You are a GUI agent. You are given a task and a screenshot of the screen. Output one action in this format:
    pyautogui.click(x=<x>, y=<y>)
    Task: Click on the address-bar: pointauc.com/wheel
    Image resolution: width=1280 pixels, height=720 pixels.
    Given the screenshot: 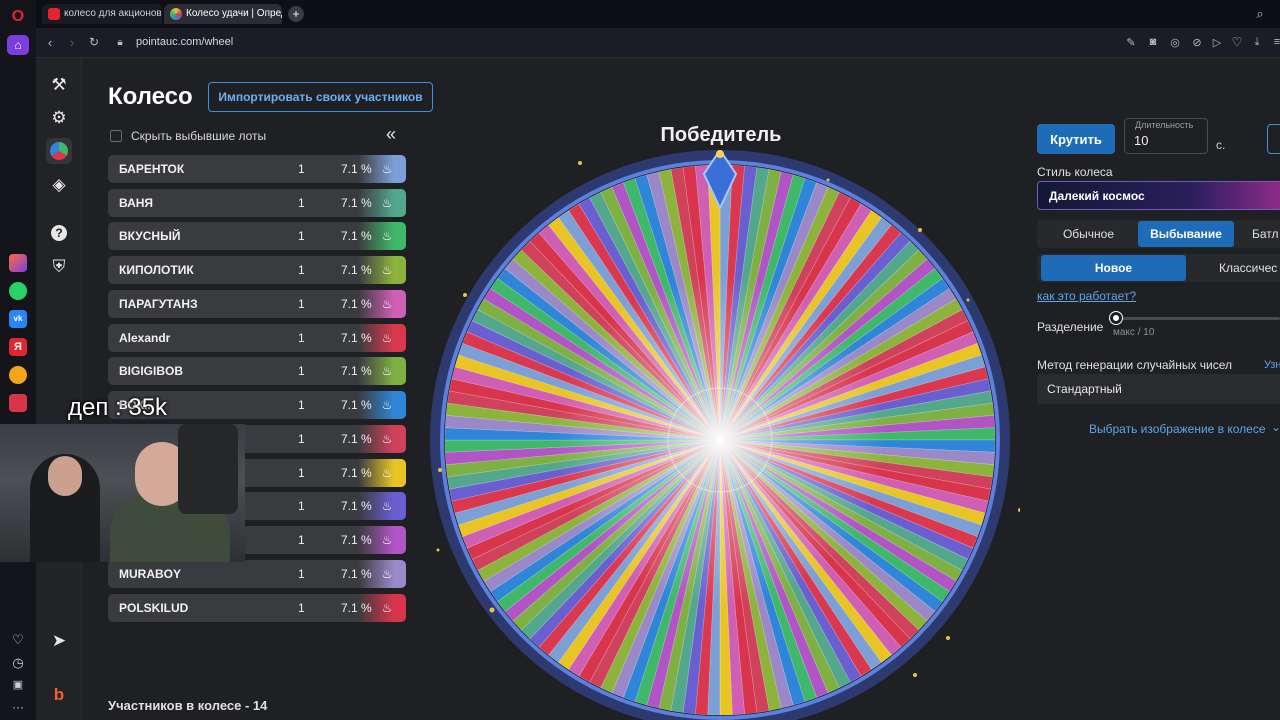 What is the action you would take?
    pyautogui.click(x=184, y=42)
    